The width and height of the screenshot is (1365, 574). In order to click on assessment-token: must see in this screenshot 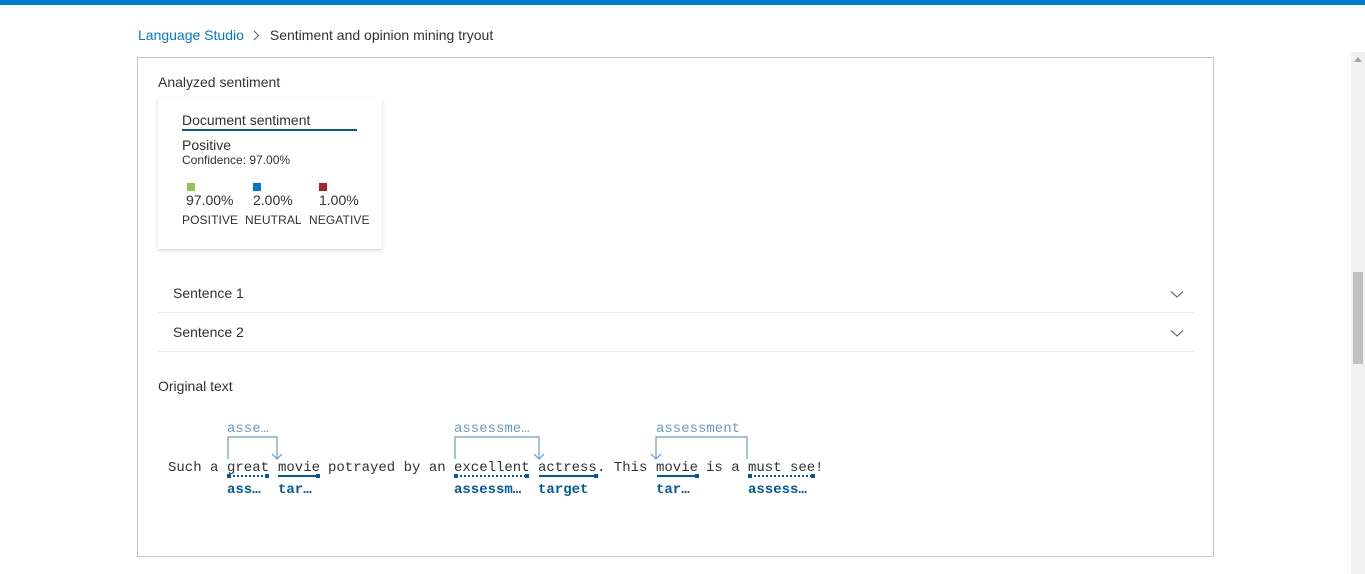, I will do `click(781, 468)`.